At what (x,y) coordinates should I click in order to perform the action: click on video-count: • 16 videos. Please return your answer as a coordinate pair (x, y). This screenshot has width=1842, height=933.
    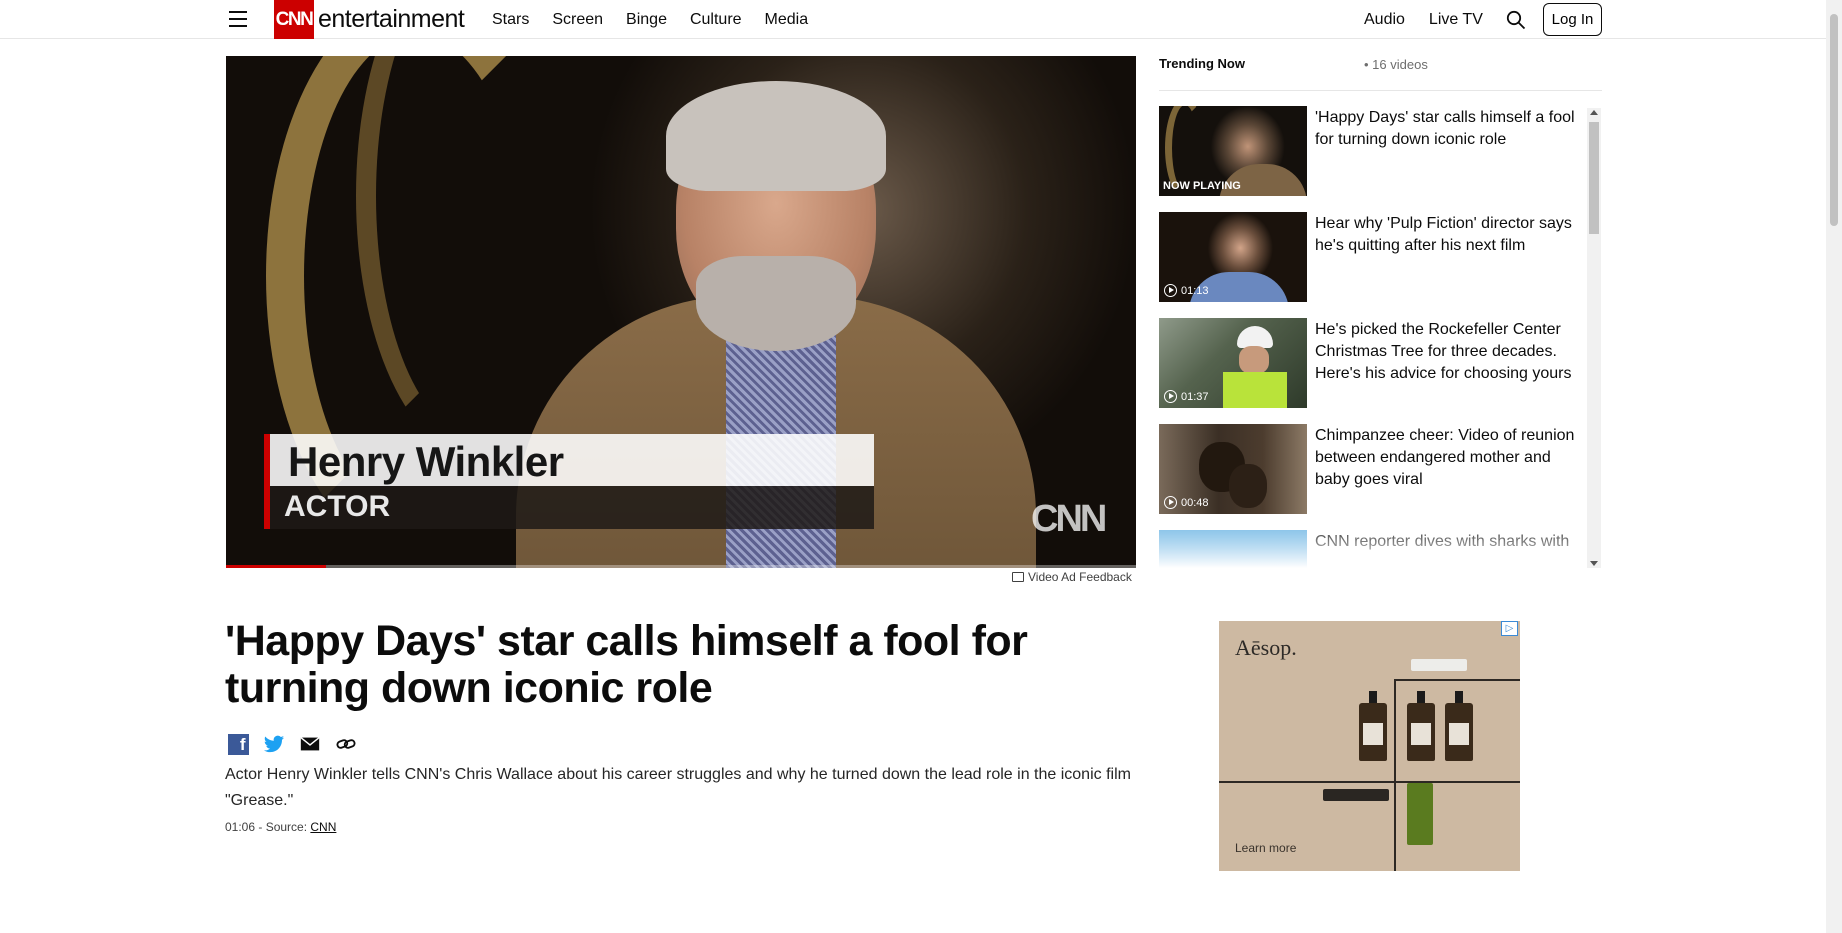
    Looking at the image, I should click on (1396, 64).